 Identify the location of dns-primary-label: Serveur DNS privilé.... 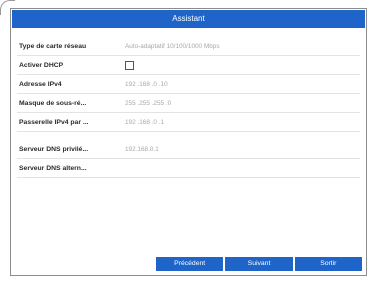
(54, 149).